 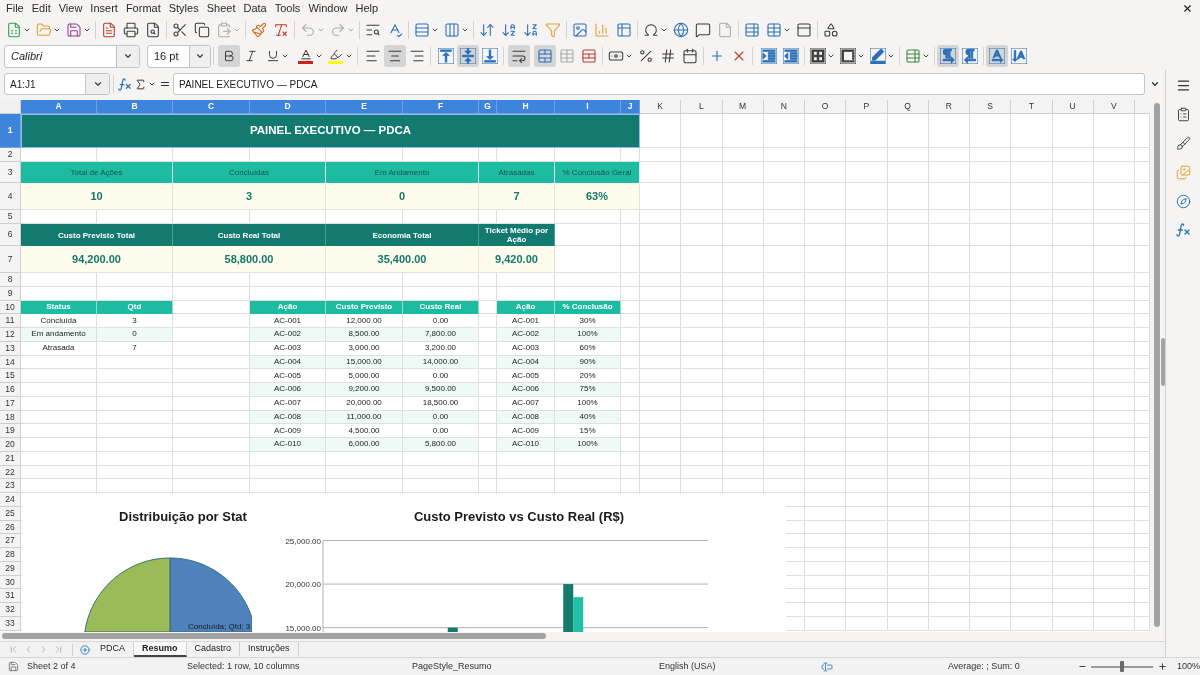 What do you see at coordinates (769, 56) in the screenshot?
I see `increase-indent-button` at bounding box center [769, 56].